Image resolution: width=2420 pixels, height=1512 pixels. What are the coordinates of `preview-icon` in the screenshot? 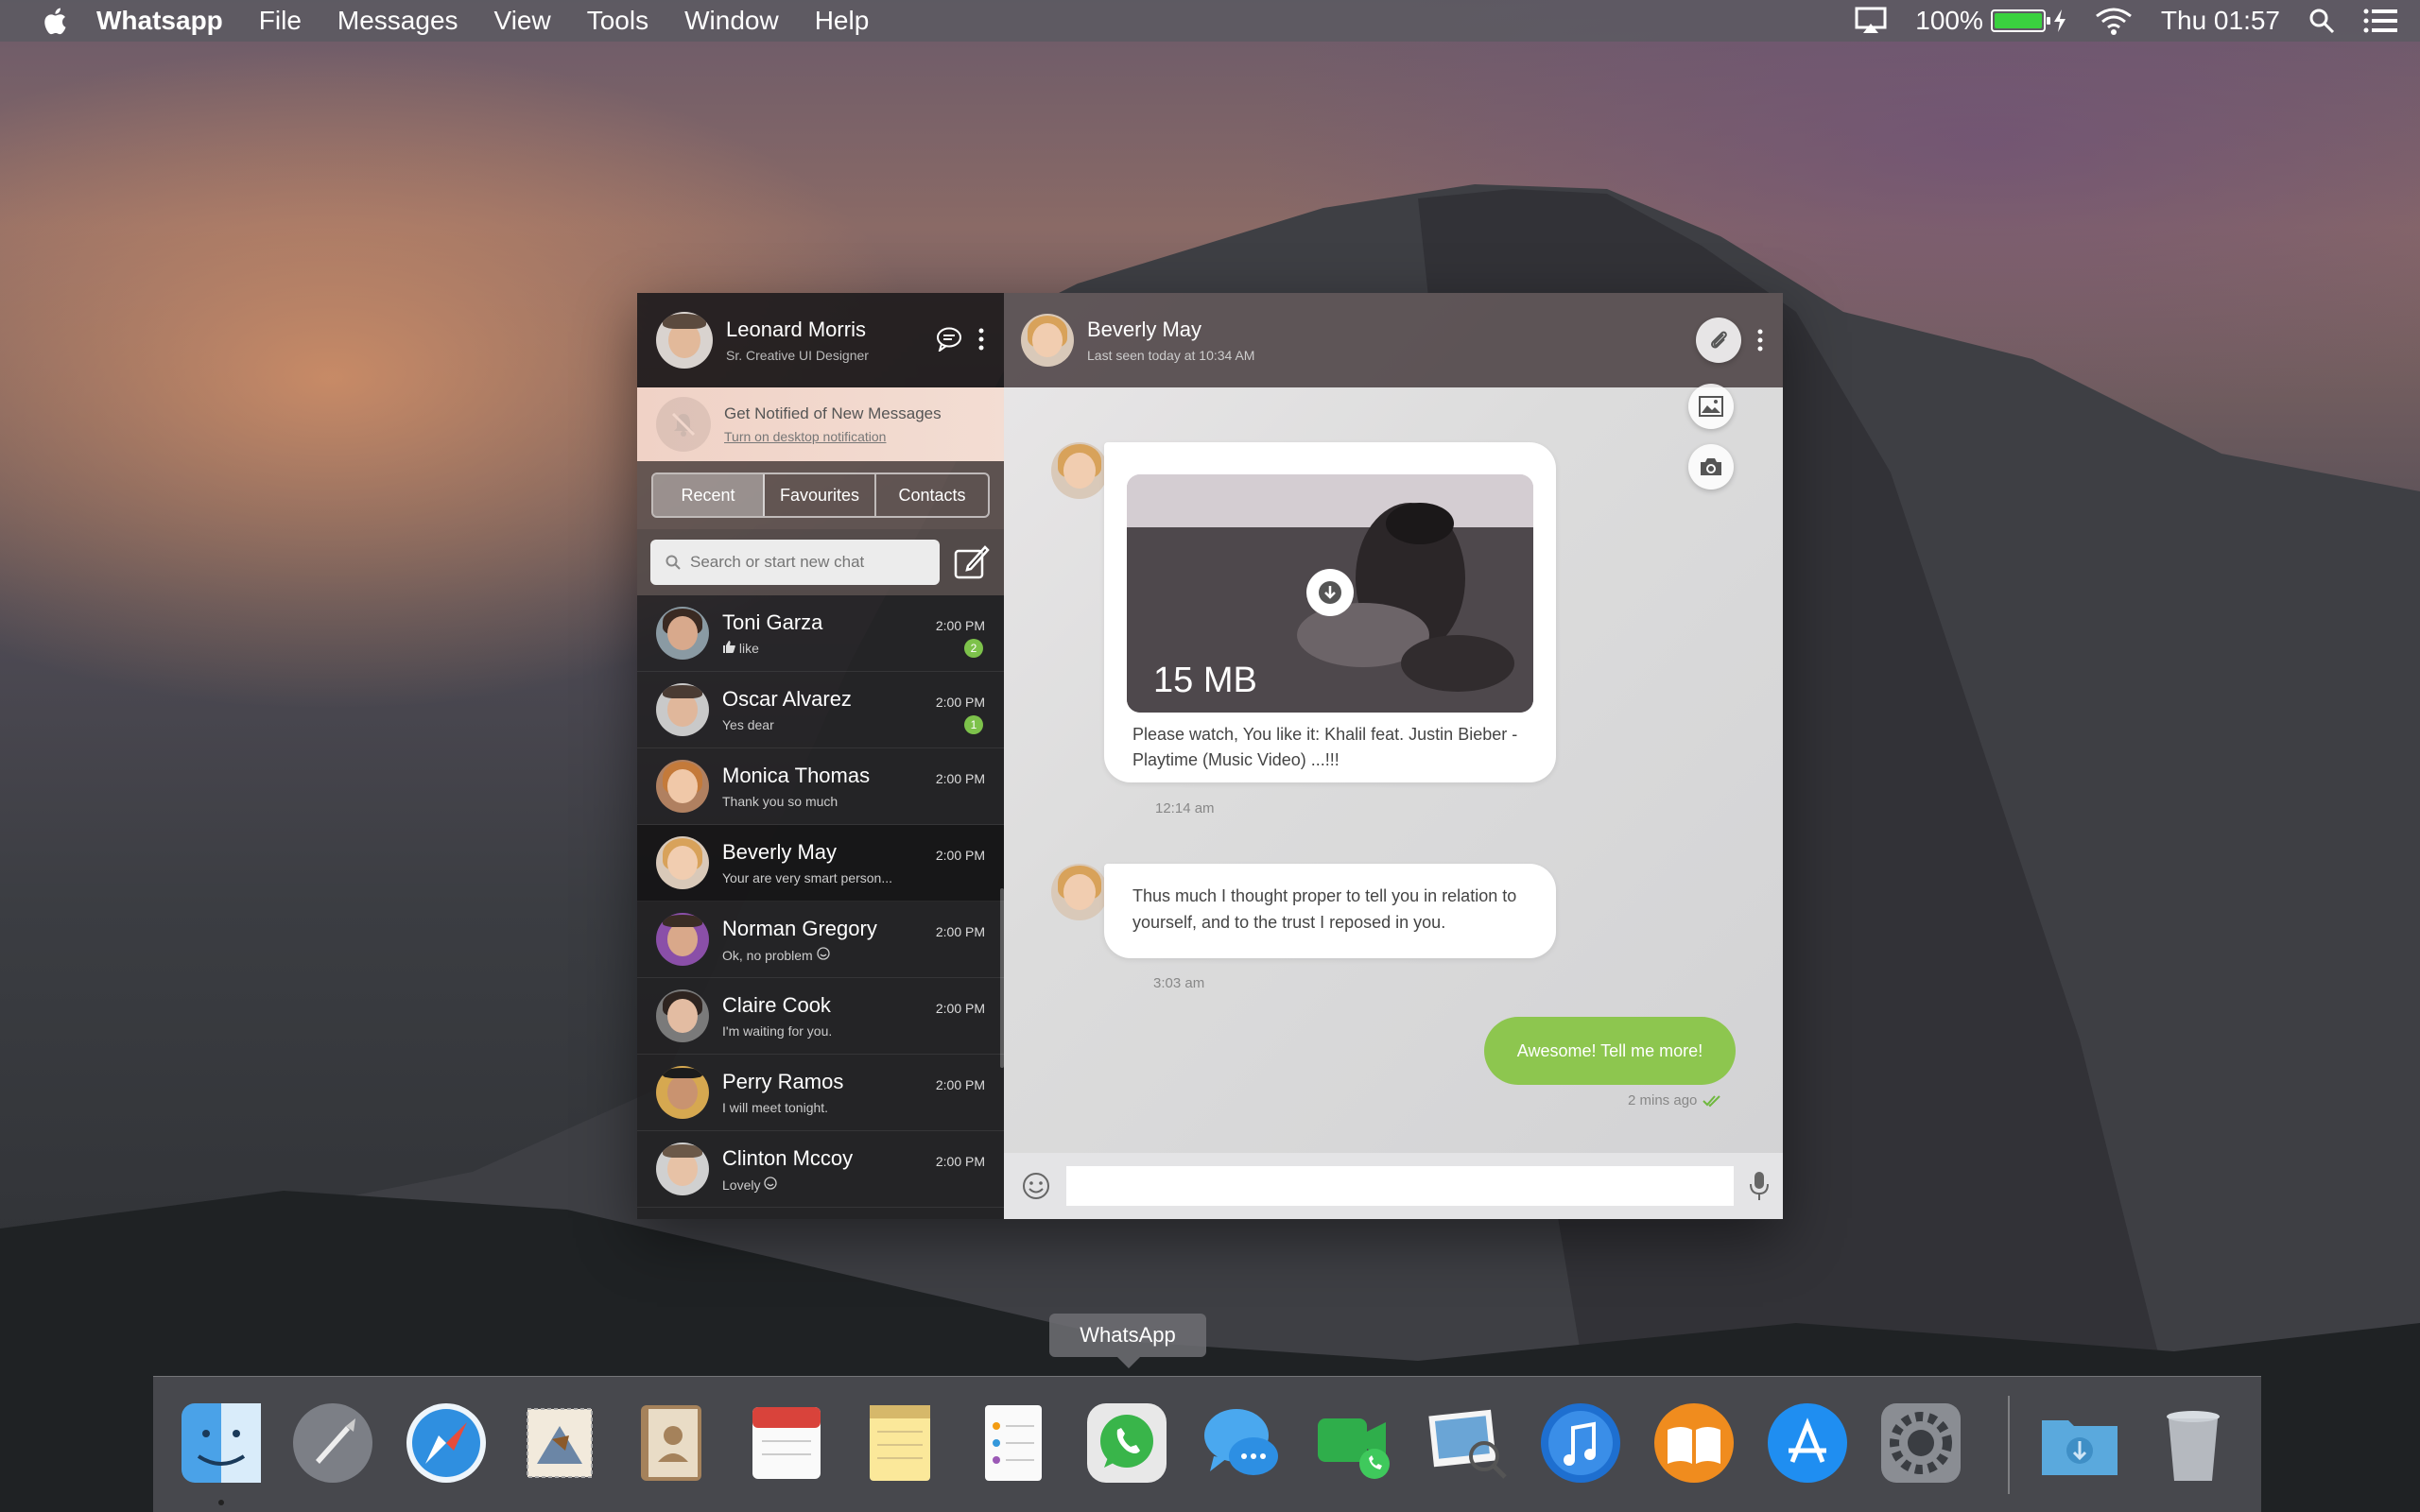 It's located at (1467, 1443).